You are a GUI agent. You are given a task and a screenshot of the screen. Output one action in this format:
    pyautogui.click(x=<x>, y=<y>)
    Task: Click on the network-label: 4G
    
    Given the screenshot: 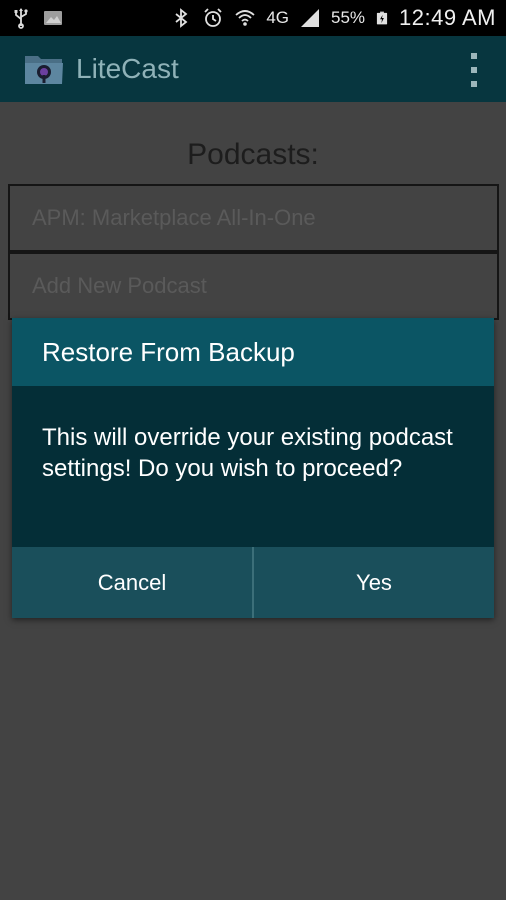 What is the action you would take?
    pyautogui.click(x=278, y=17)
    